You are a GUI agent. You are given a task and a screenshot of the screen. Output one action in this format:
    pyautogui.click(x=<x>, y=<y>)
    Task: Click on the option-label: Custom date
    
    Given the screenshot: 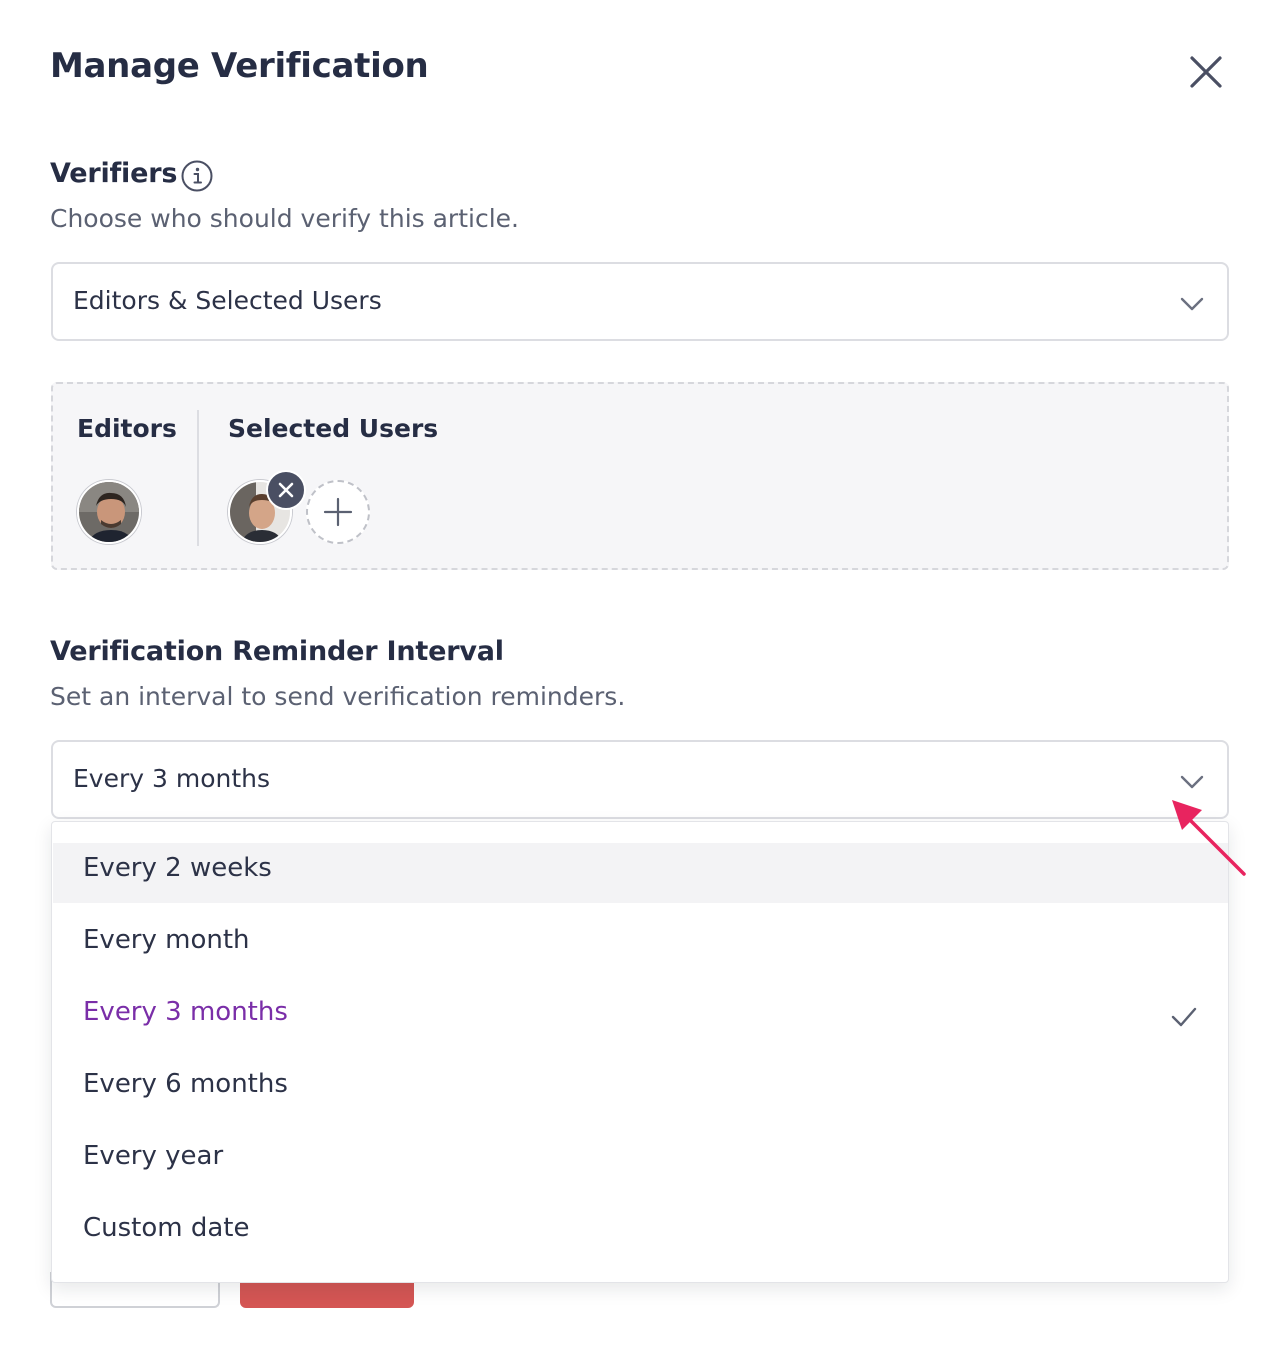 What is the action you would take?
    pyautogui.click(x=166, y=1228)
    